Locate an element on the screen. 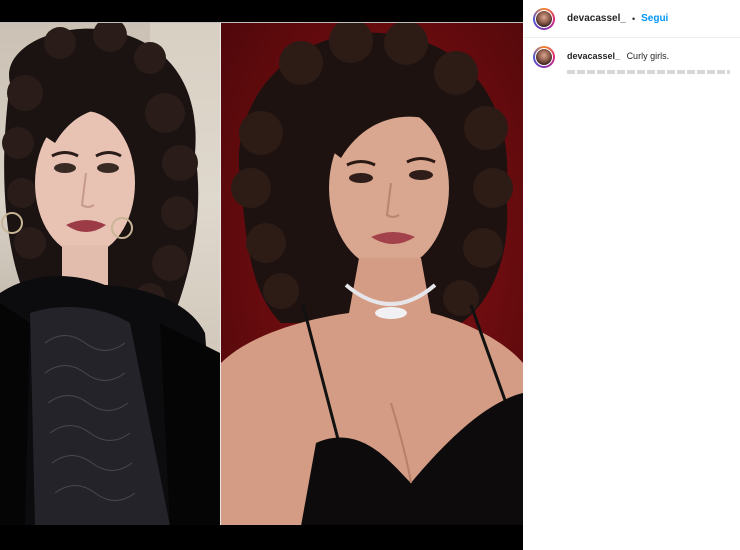  author-username: devacassel_ is located at coordinates (596, 18).